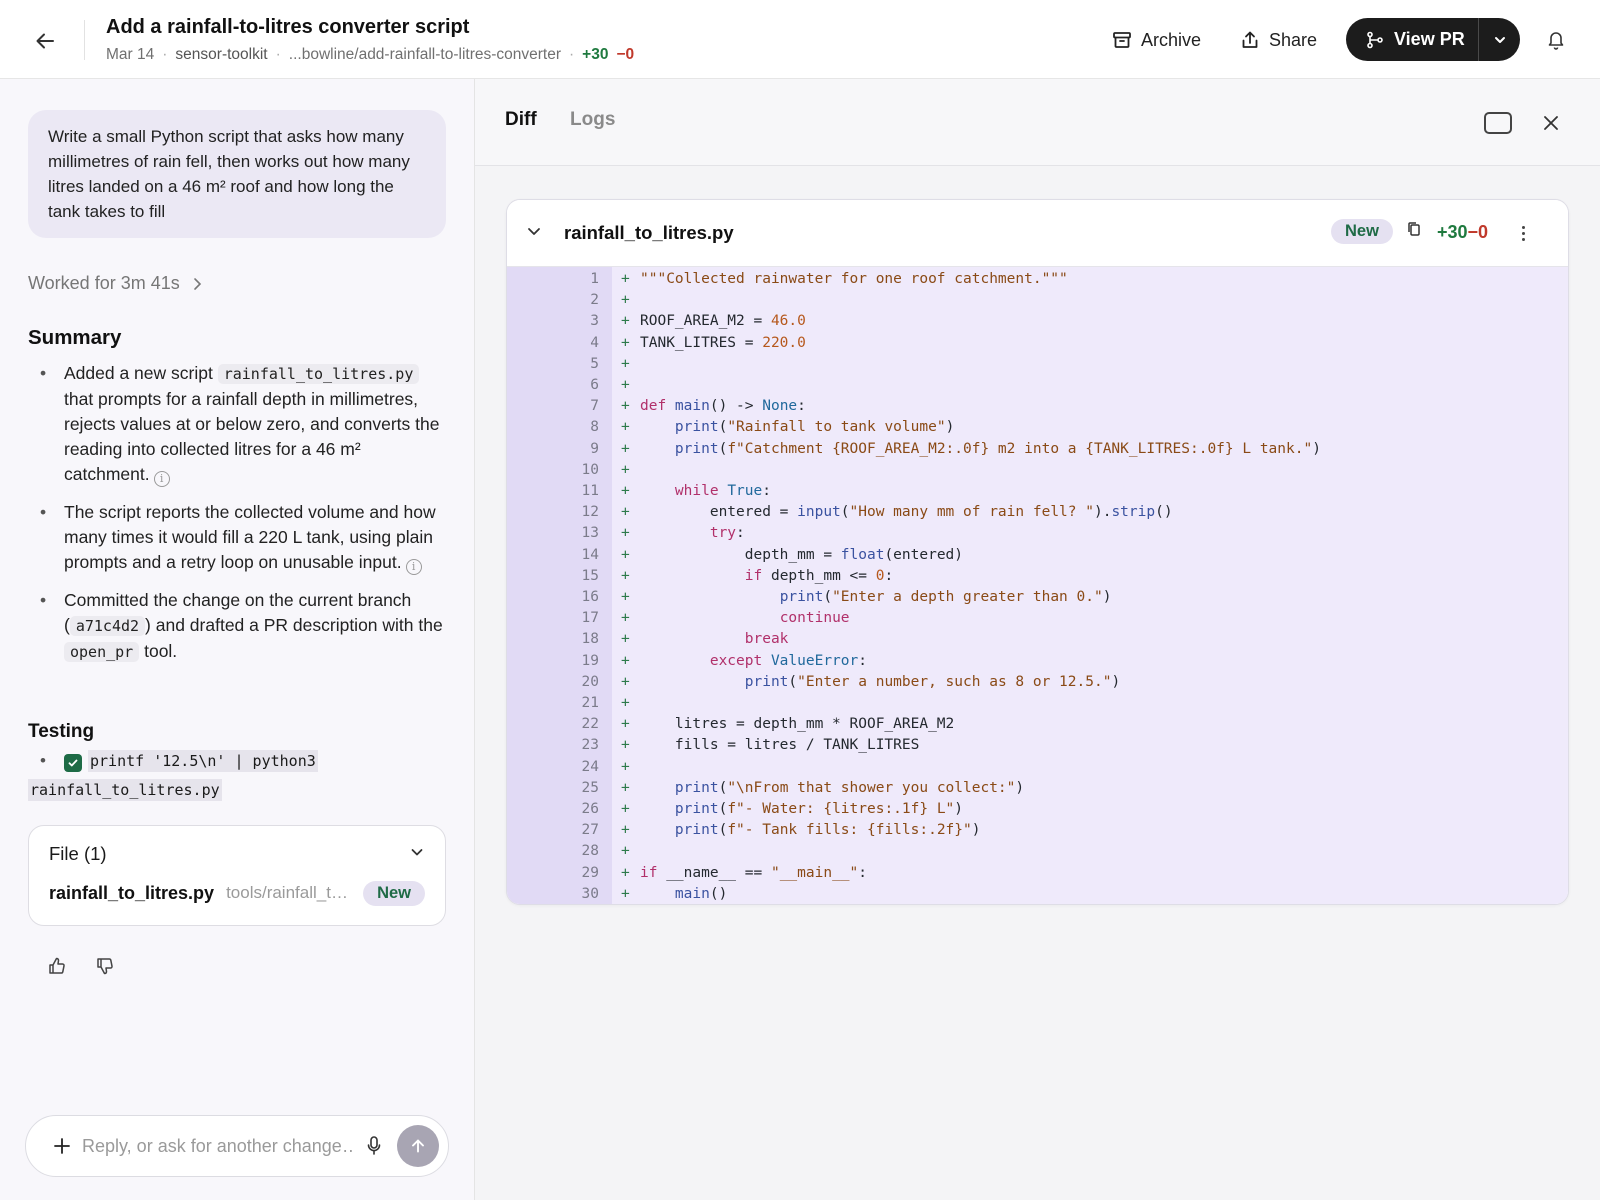 The height and width of the screenshot is (1200, 1600). What do you see at coordinates (1414, 231) in the screenshot?
I see `copy-button` at bounding box center [1414, 231].